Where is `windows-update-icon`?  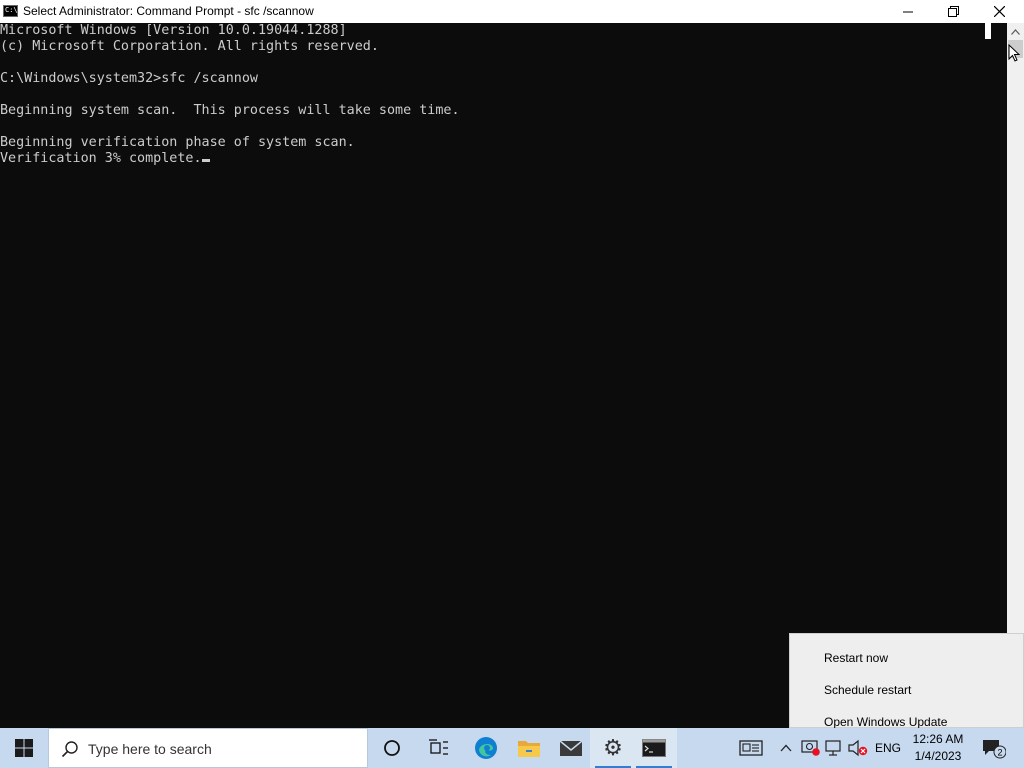
windows-update-icon is located at coordinates (810, 748).